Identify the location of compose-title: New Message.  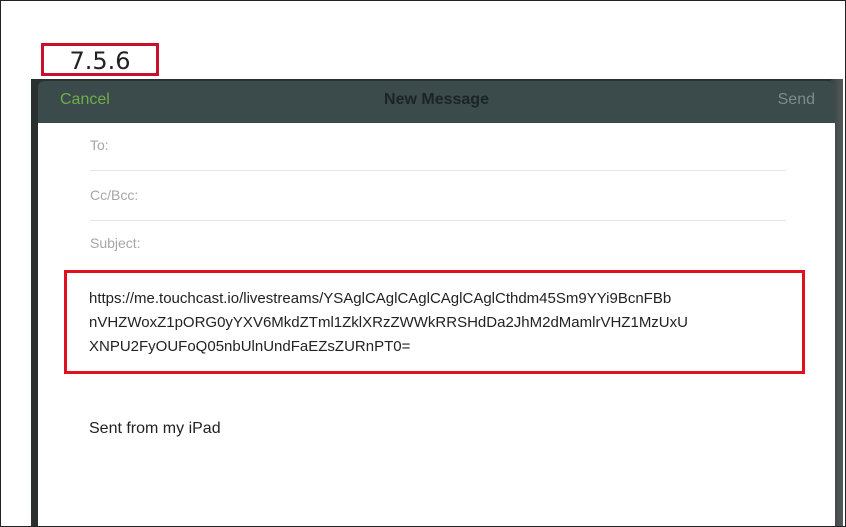
(436, 99).